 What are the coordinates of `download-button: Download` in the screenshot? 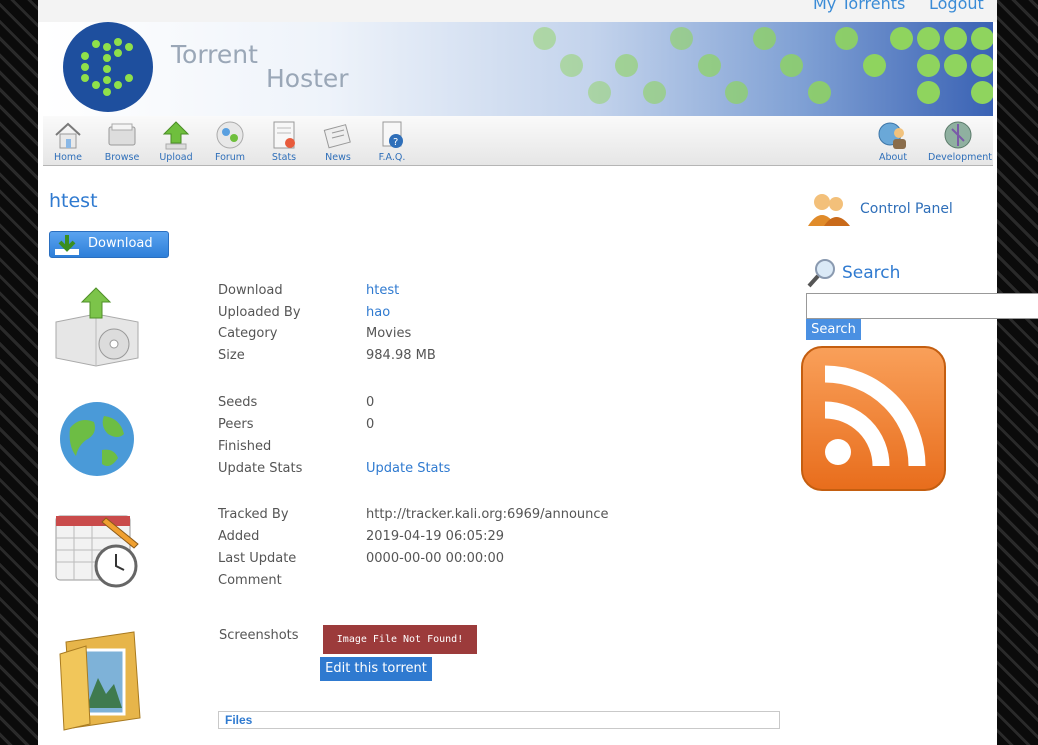 It's located at (109, 244).